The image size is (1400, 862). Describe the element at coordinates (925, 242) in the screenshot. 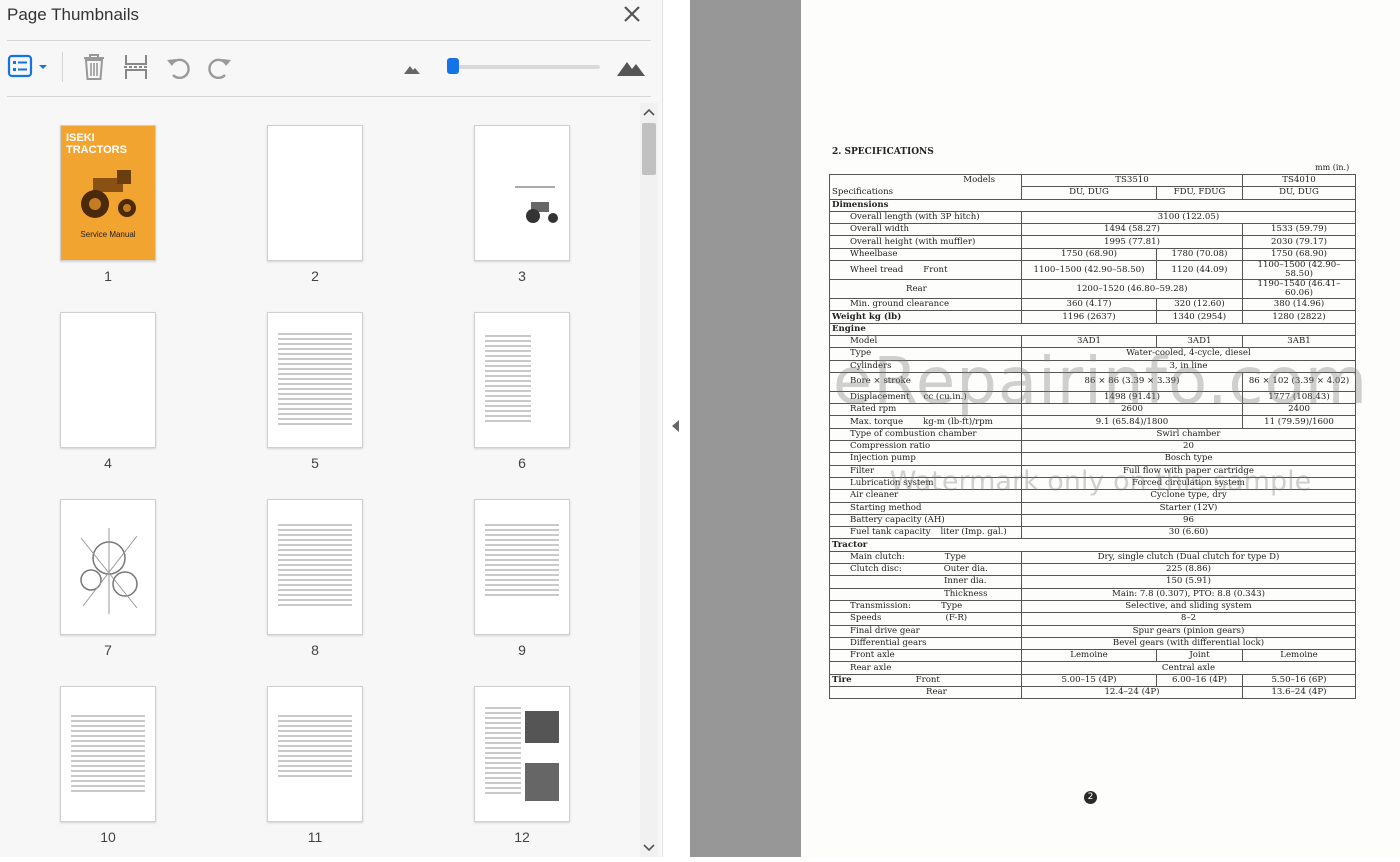

I see `table-cell: Overall height (with muffler)` at that location.